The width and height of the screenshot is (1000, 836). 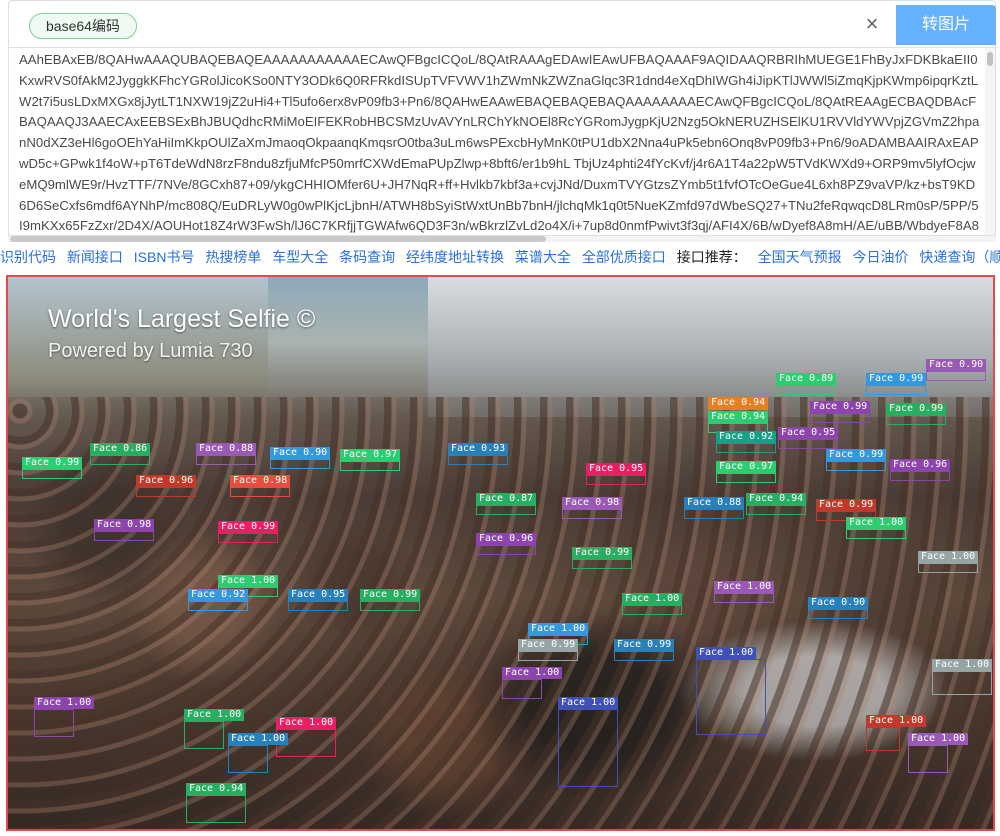 I want to click on link-item: ISBN书号, so click(x=164, y=257).